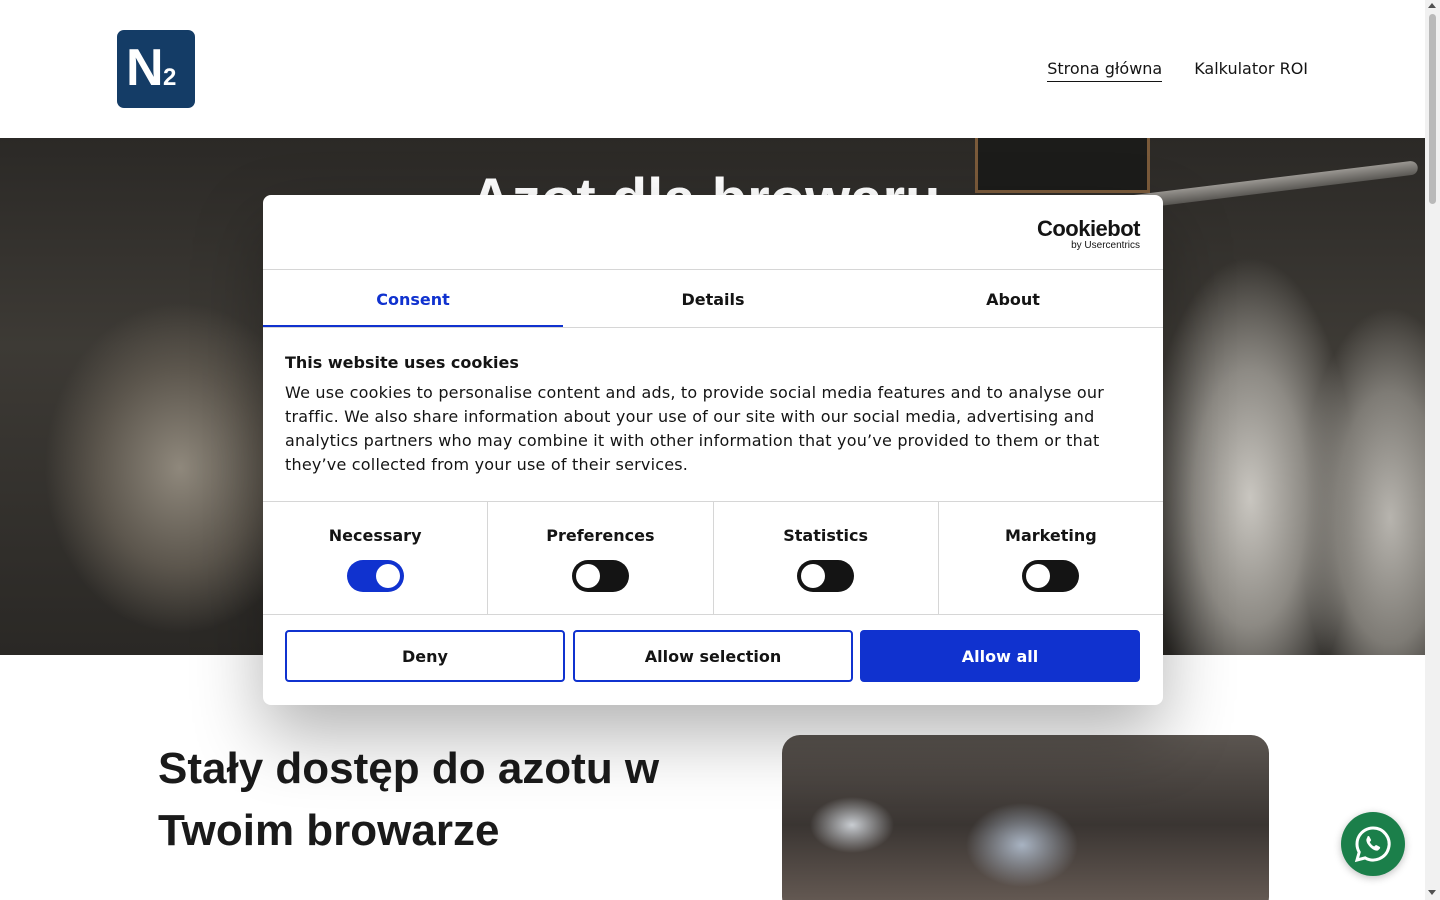 The image size is (1440, 900). What do you see at coordinates (145, 68) in the screenshot?
I see `logo-letter: N` at bounding box center [145, 68].